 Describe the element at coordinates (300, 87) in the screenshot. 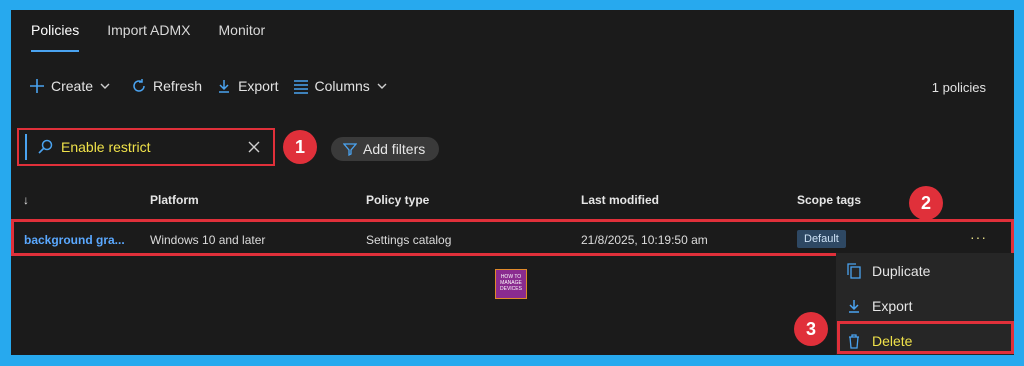

I see `columns-icon` at that location.